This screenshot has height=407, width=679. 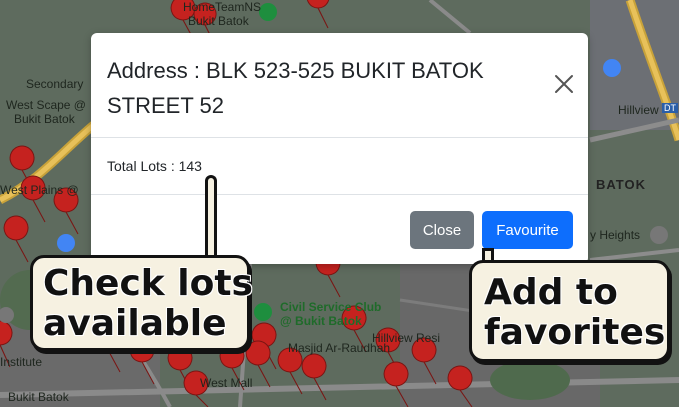 I want to click on map-label-hillview: Hillview, so click(x=638, y=110).